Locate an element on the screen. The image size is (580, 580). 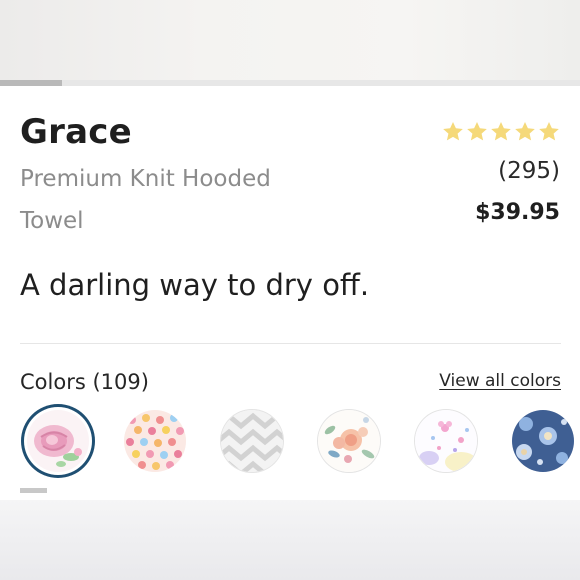
product-price: $39.95 is located at coordinates (517, 212).